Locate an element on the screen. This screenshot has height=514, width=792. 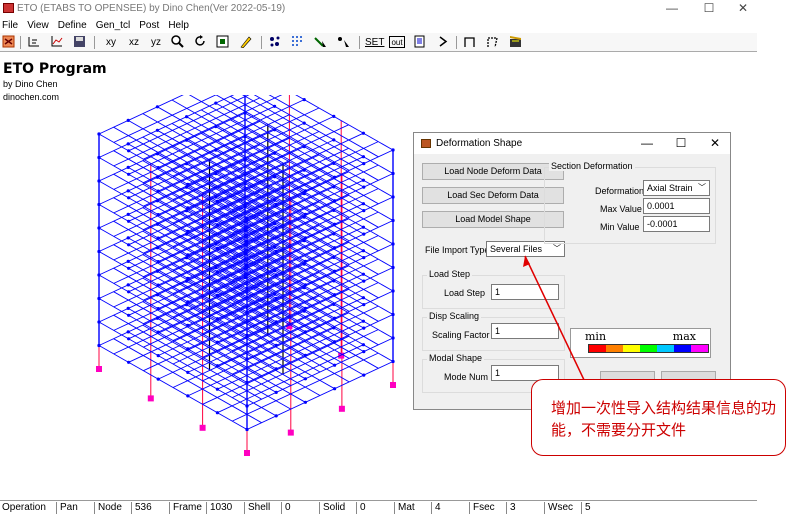
status-fsec-label: Fsec is located at coordinates (484, 507).